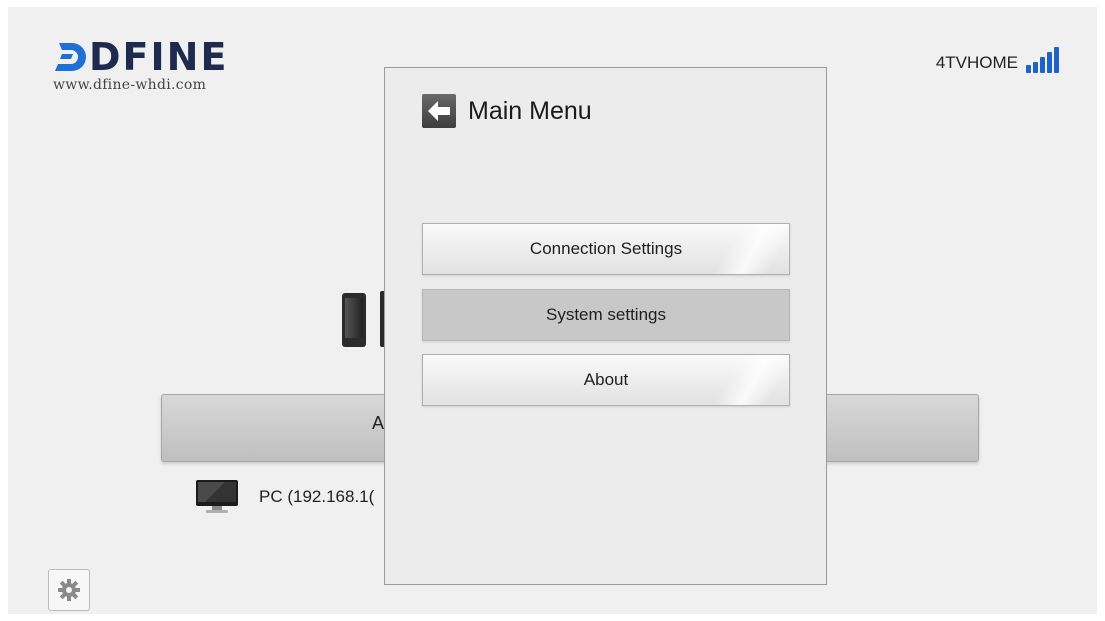 This screenshot has height=621, width=1105. What do you see at coordinates (159, 57) in the screenshot?
I see `brand-name: DFINE` at bounding box center [159, 57].